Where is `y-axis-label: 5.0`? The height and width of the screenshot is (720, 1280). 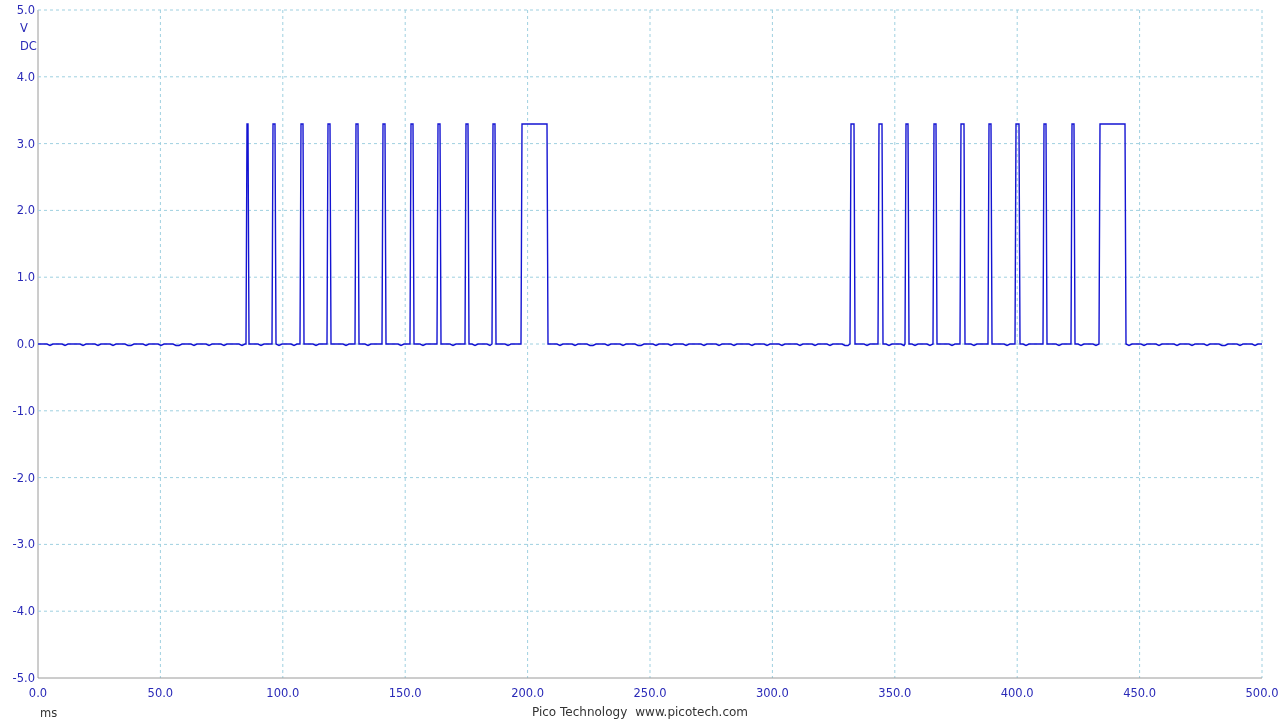 y-axis-label: 5.0 is located at coordinates (25, 10).